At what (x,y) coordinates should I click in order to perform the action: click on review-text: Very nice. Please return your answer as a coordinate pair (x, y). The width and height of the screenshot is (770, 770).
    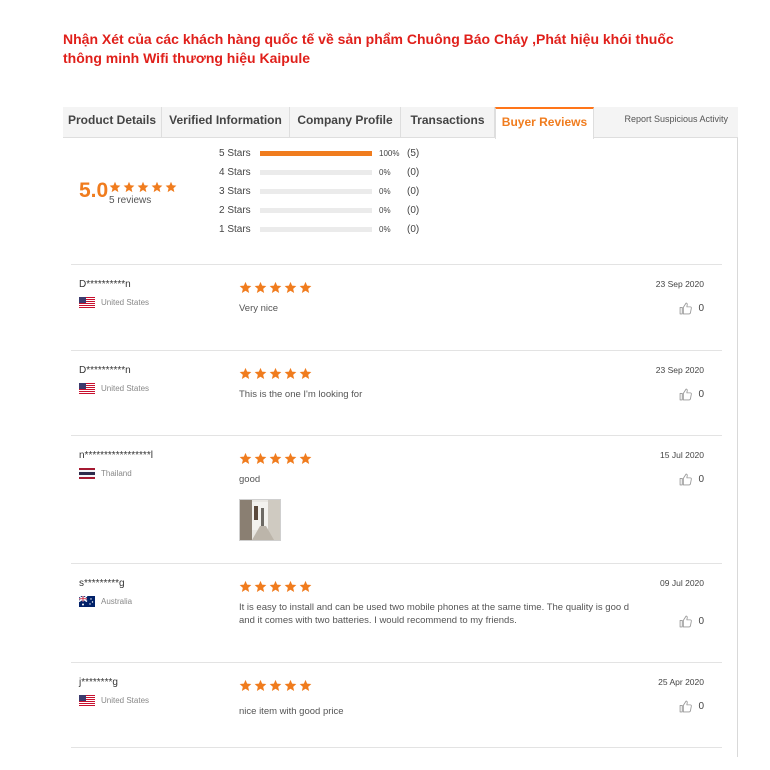
    Looking at the image, I should click on (259, 308).